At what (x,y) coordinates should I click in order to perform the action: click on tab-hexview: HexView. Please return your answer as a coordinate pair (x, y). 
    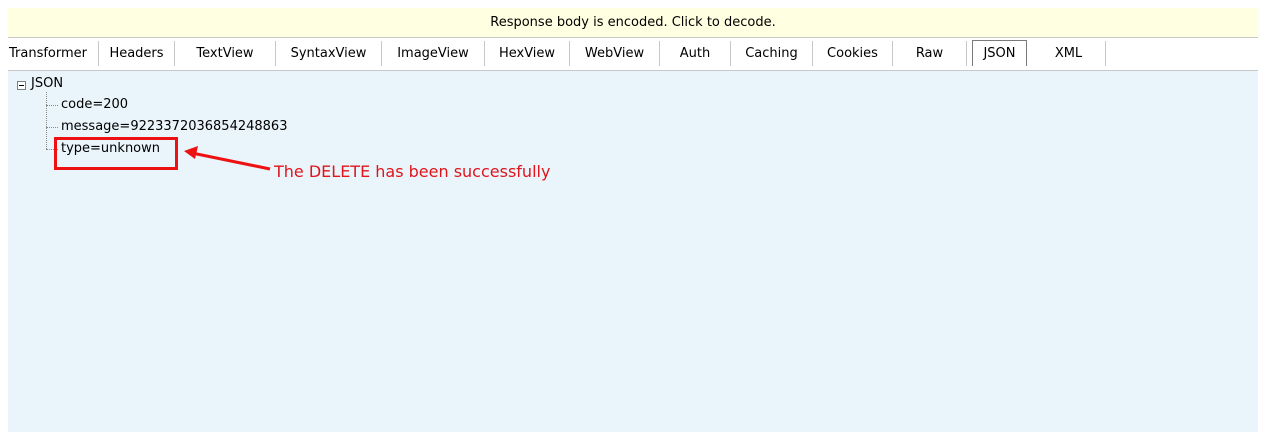
    Looking at the image, I should click on (527, 53).